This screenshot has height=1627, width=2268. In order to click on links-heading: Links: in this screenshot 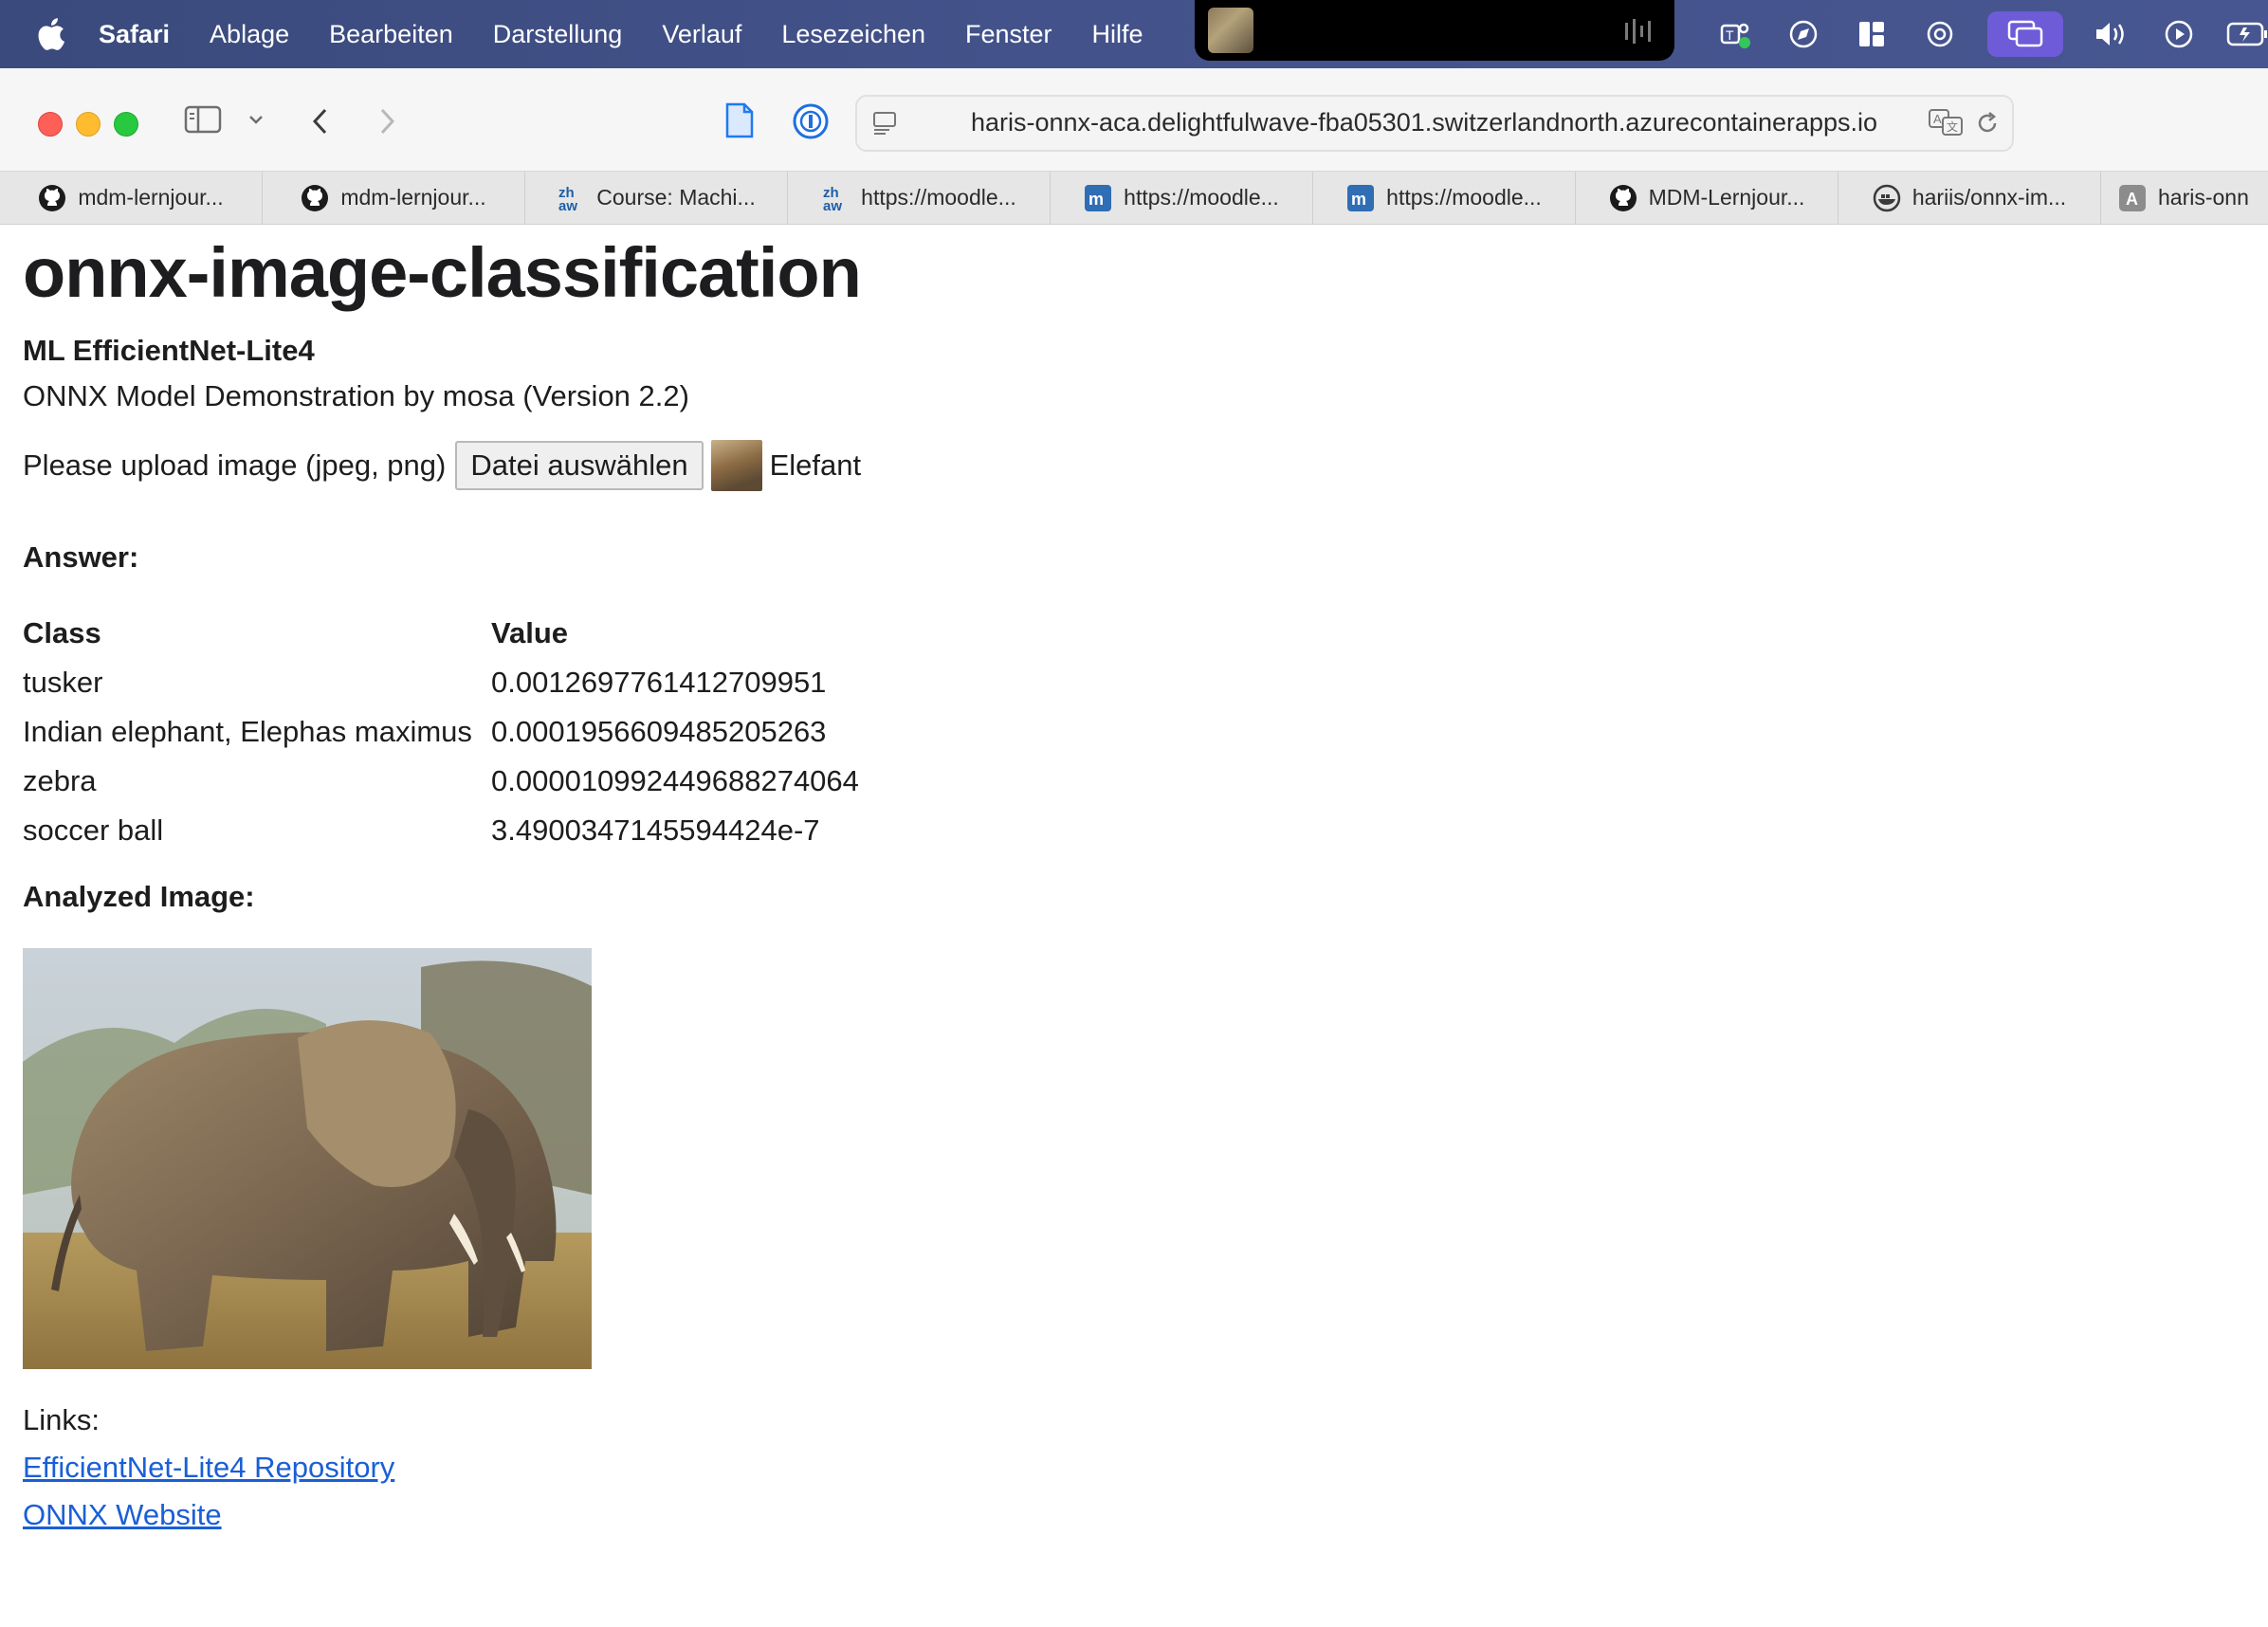, I will do `click(61, 1419)`.